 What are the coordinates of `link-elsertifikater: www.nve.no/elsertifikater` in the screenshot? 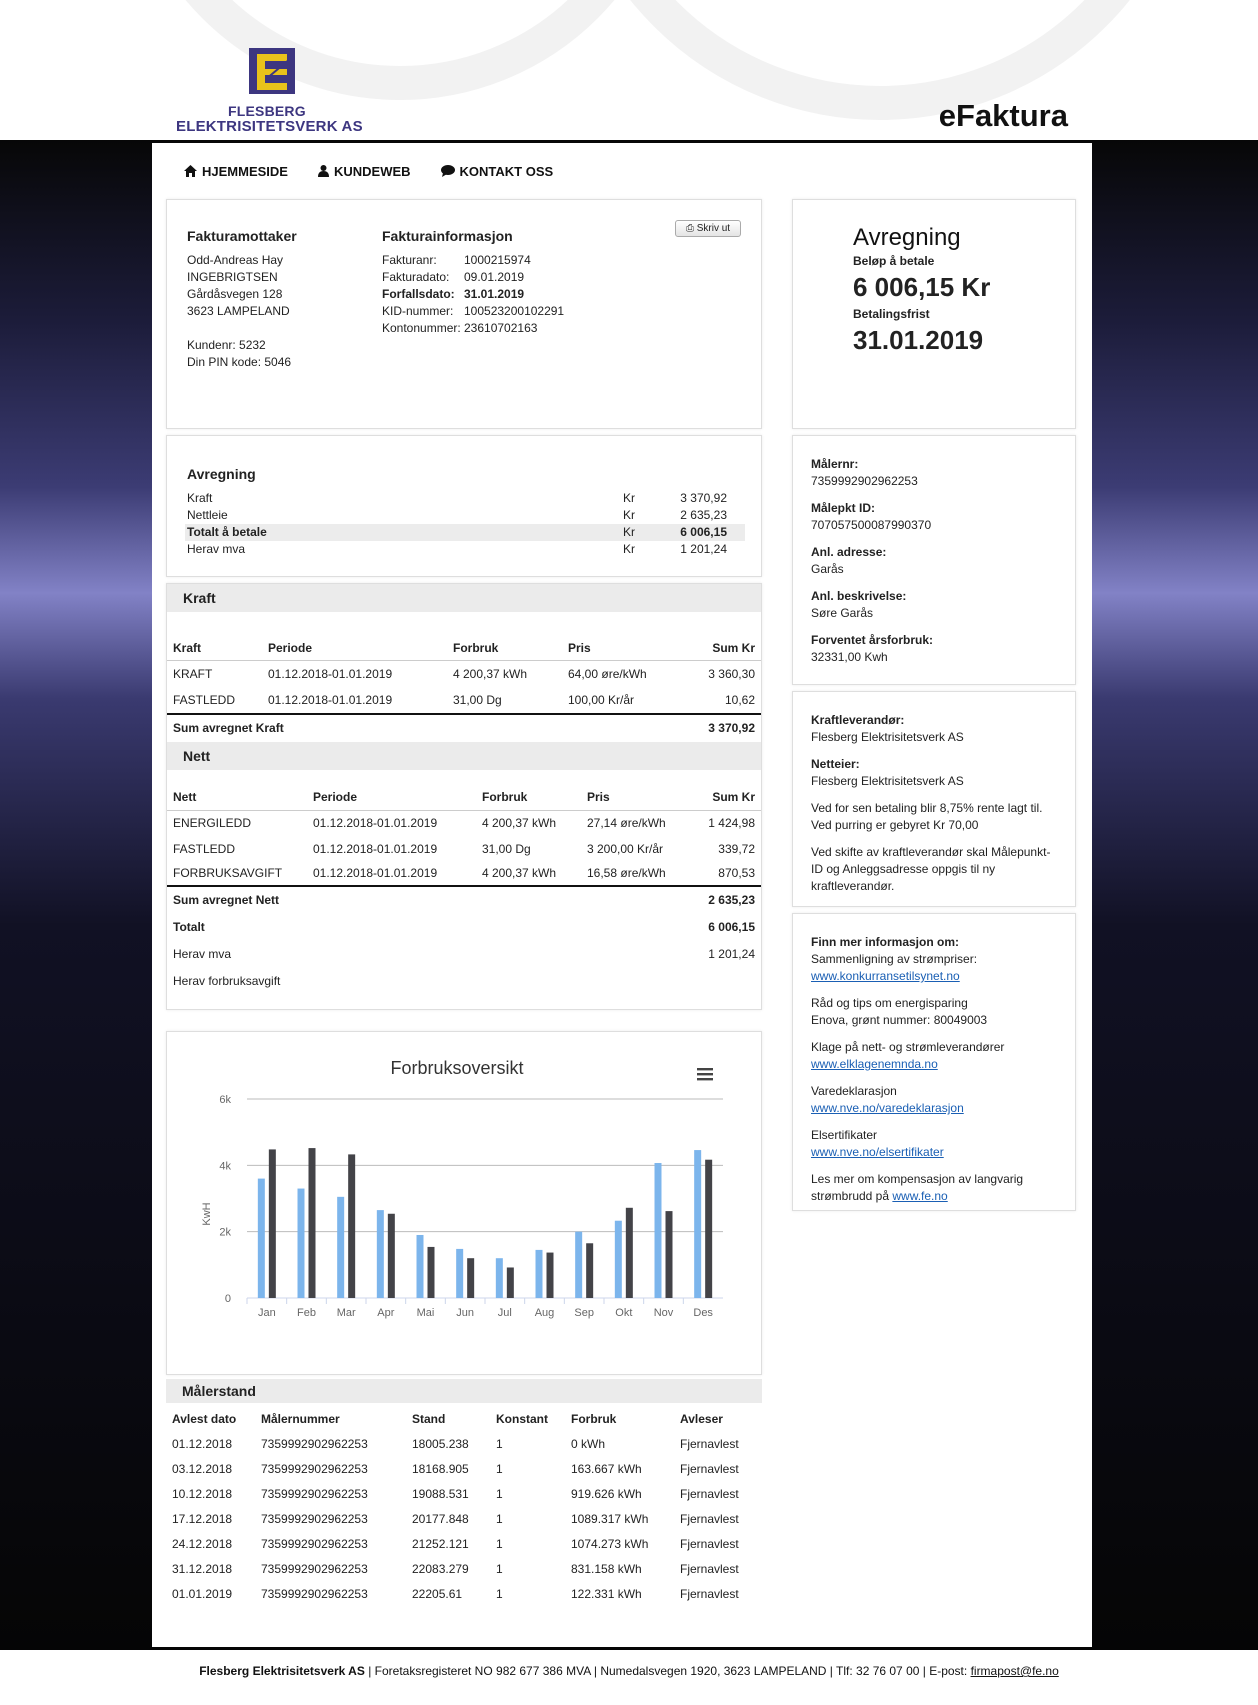 It's located at (917, 1152).